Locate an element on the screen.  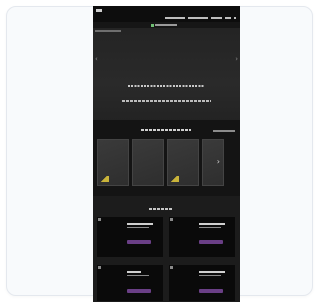
announcement-text is located at coordinates (166, 25).